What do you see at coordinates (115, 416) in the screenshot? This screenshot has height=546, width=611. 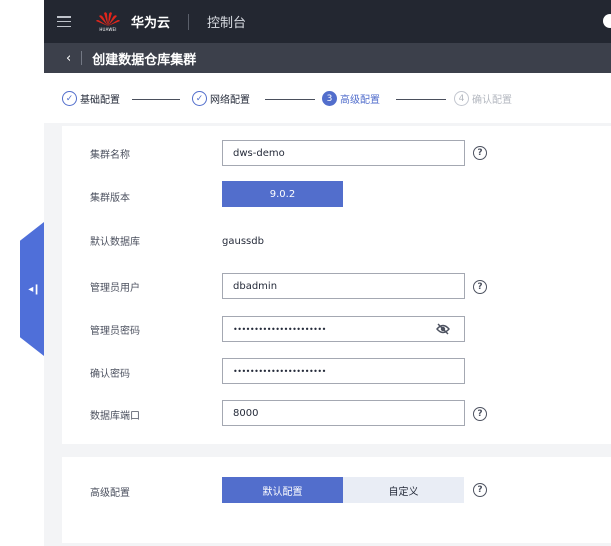 I see `db-port-label: 数据库端口` at bounding box center [115, 416].